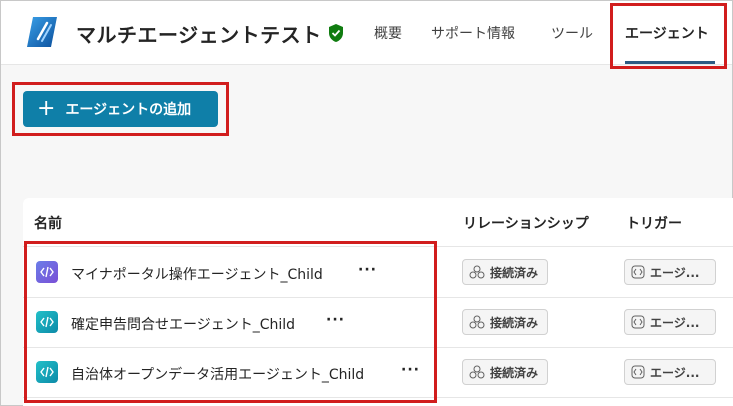 The width and height of the screenshot is (733, 406). I want to click on add-agent-button: + エージェントの追加, so click(120, 109).